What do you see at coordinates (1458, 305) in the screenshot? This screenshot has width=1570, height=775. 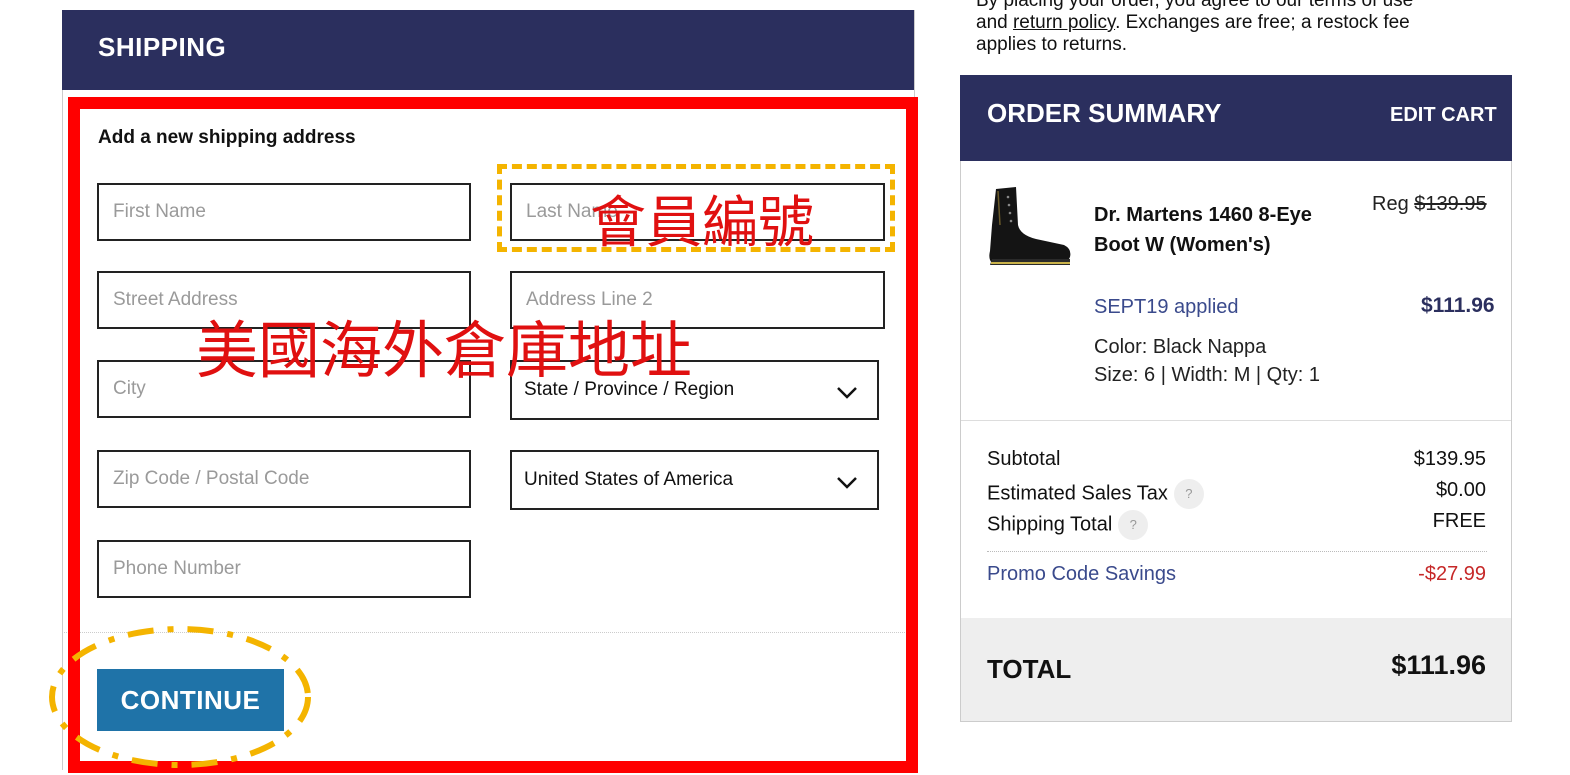 I see `sale-price: $111.96` at bounding box center [1458, 305].